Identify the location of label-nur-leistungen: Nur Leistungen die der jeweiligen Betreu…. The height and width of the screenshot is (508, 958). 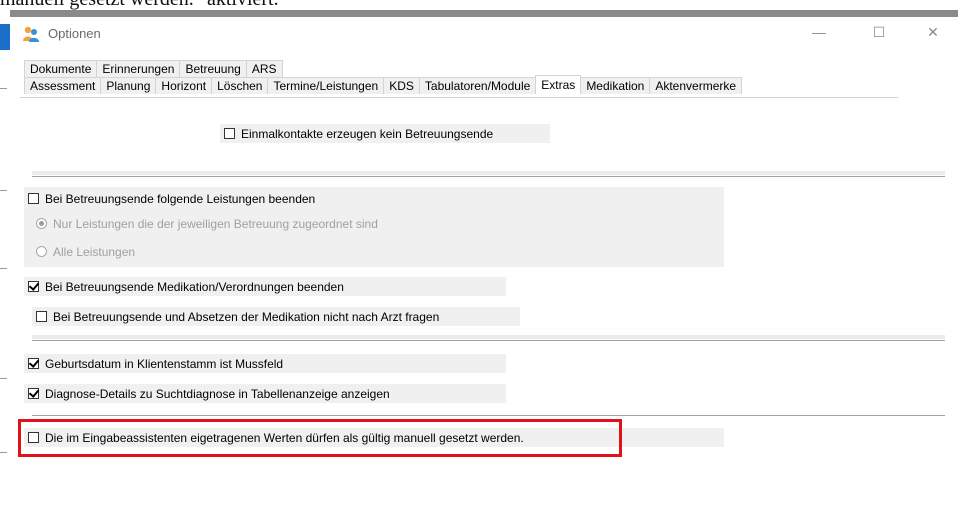
(215, 223).